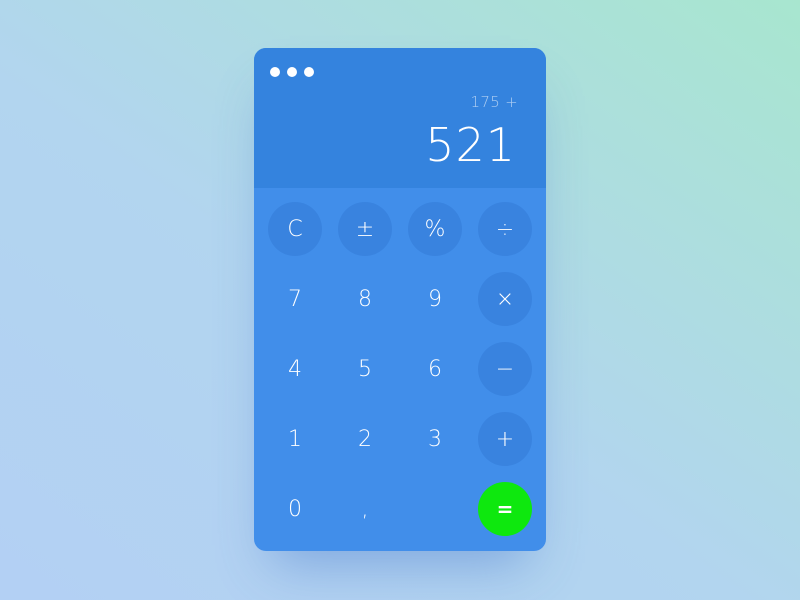 The image size is (800, 600). What do you see at coordinates (470, 145) in the screenshot?
I see `result-text: 521` at bounding box center [470, 145].